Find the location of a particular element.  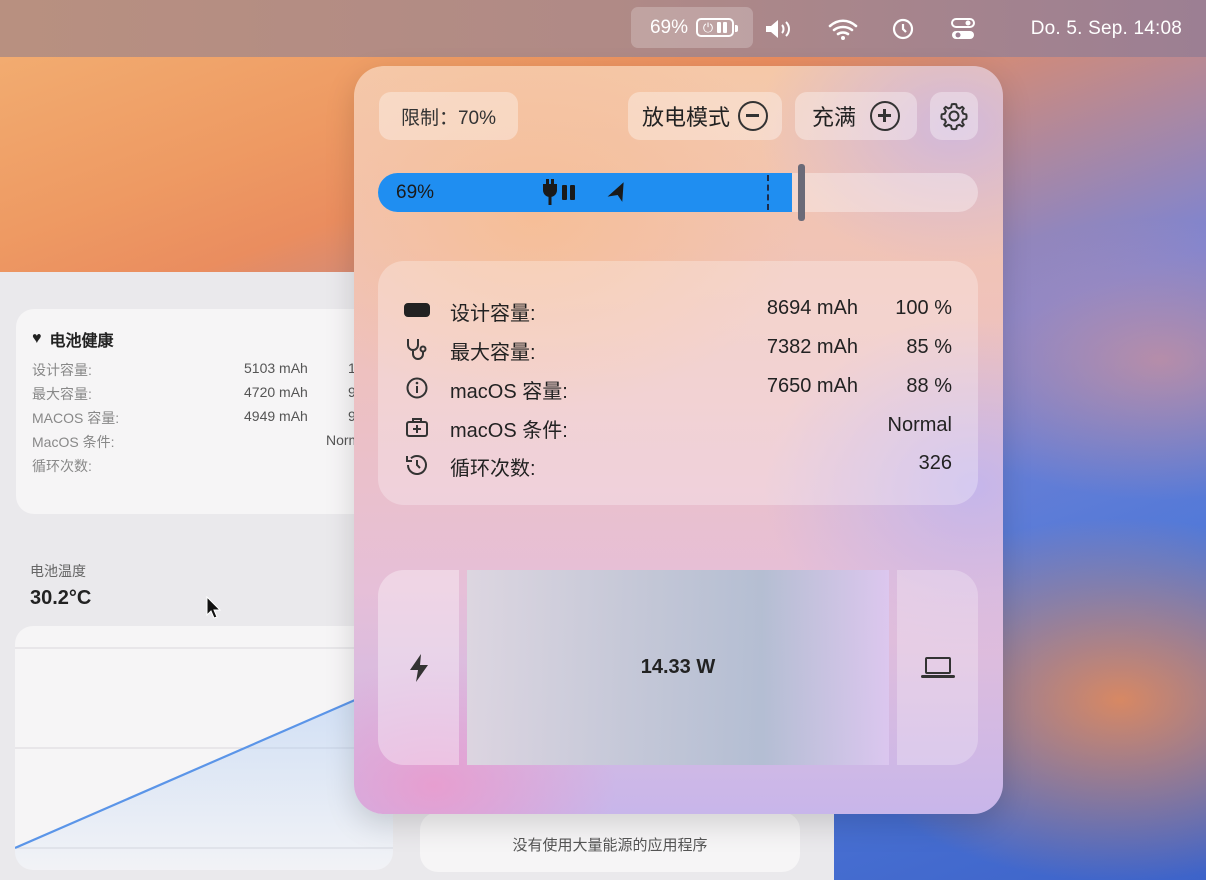

time-machine-icon is located at coordinates (903, 28).